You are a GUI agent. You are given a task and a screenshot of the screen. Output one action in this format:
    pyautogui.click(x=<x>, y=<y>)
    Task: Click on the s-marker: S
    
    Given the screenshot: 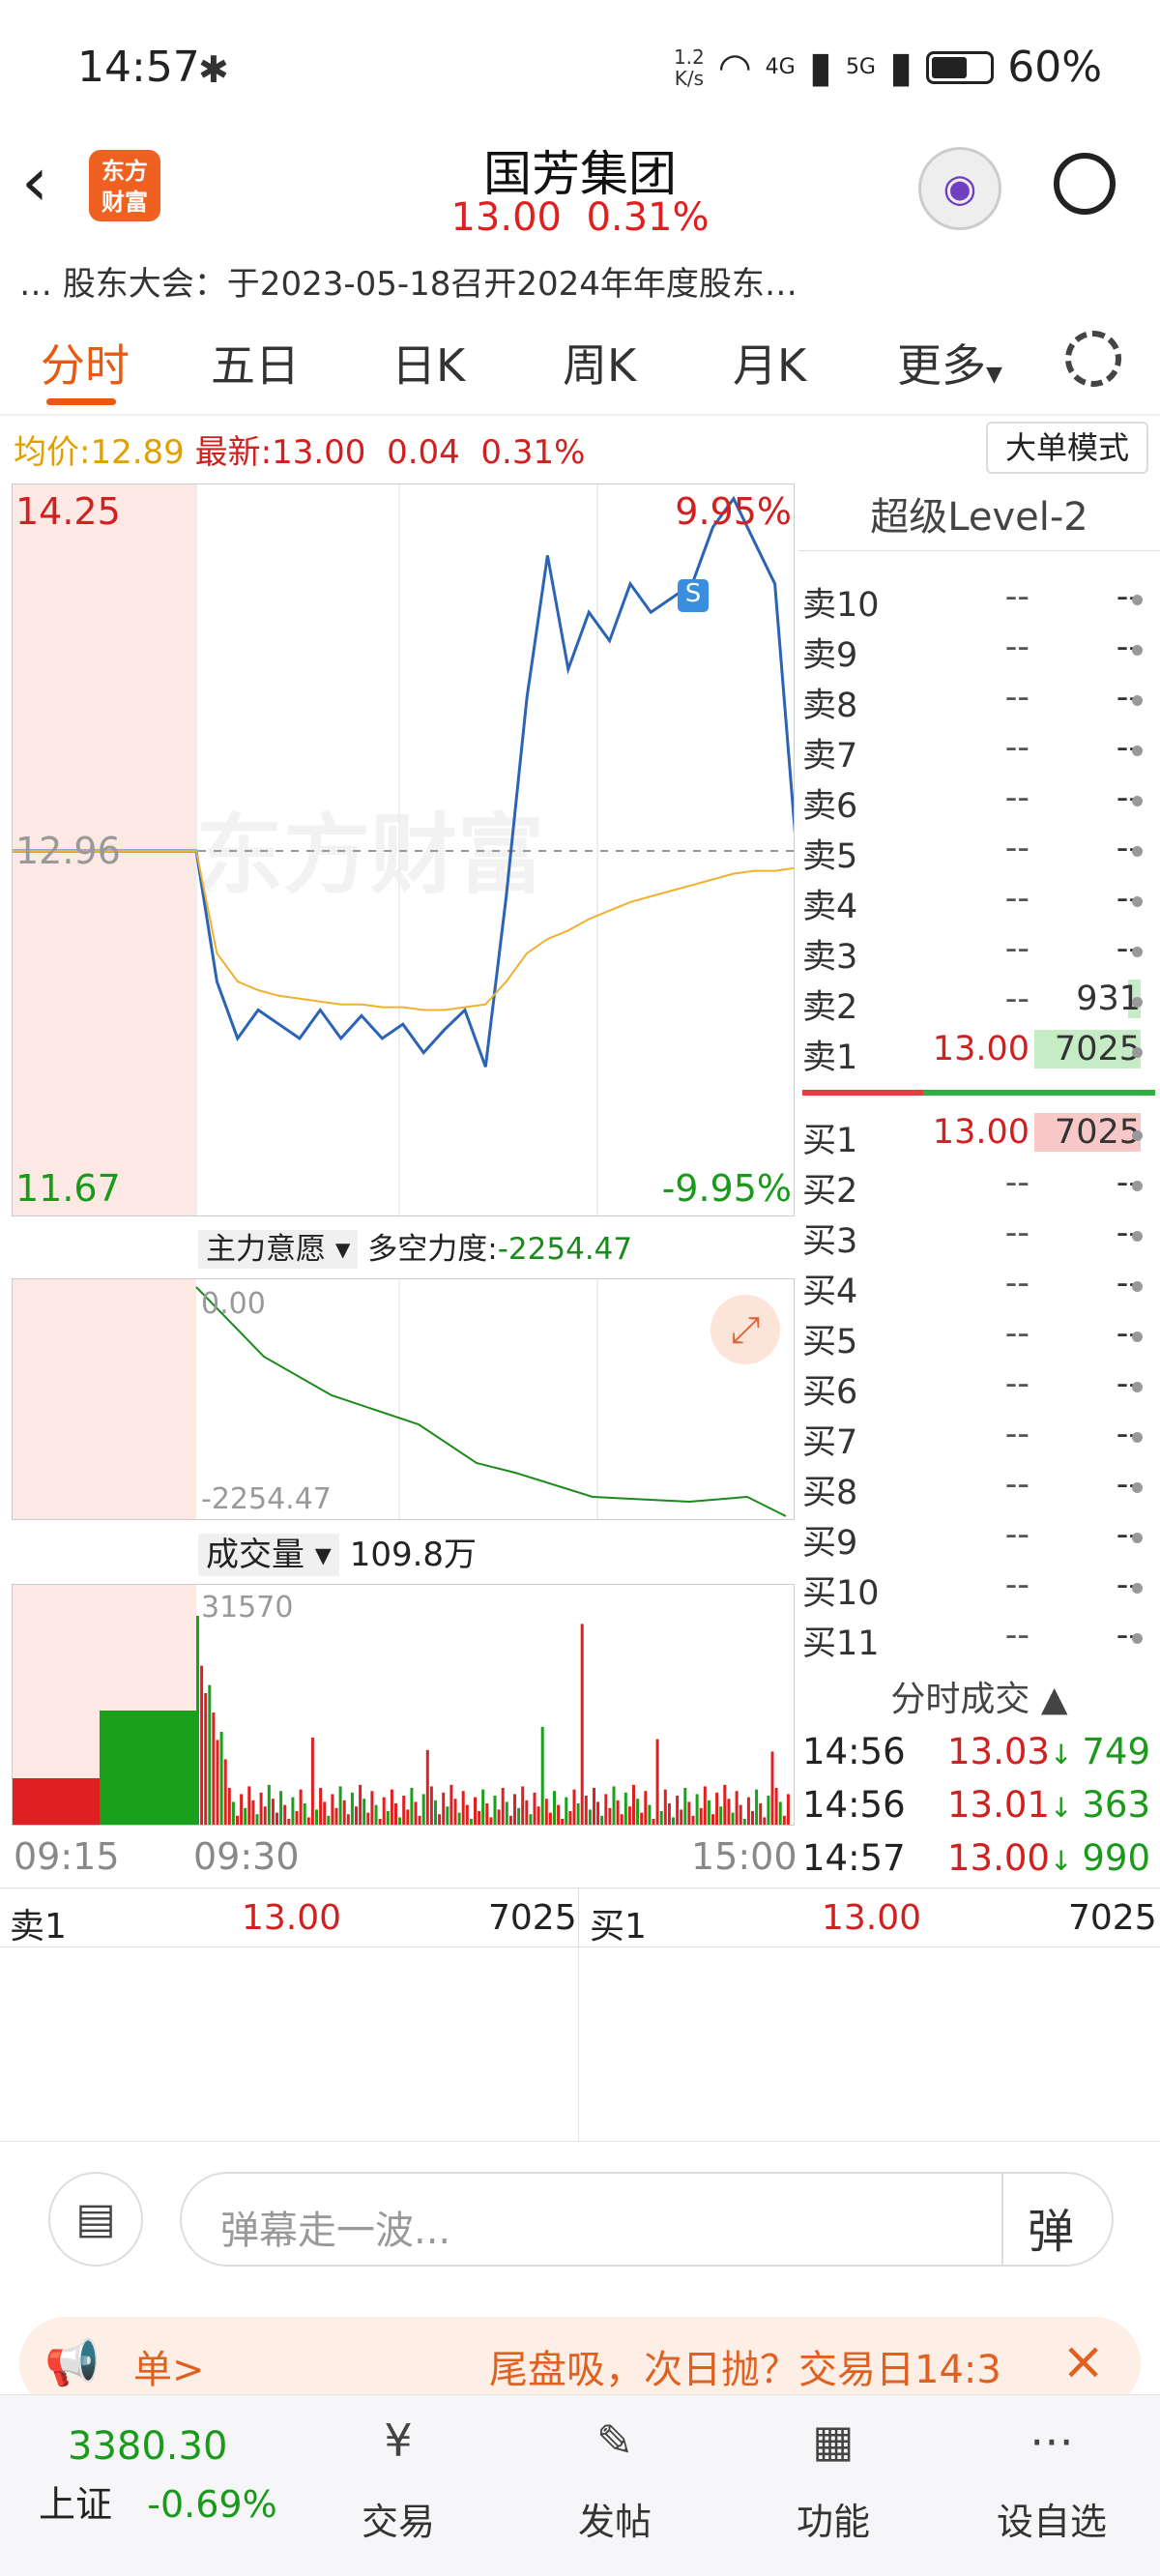 What is the action you would take?
    pyautogui.click(x=694, y=595)
    